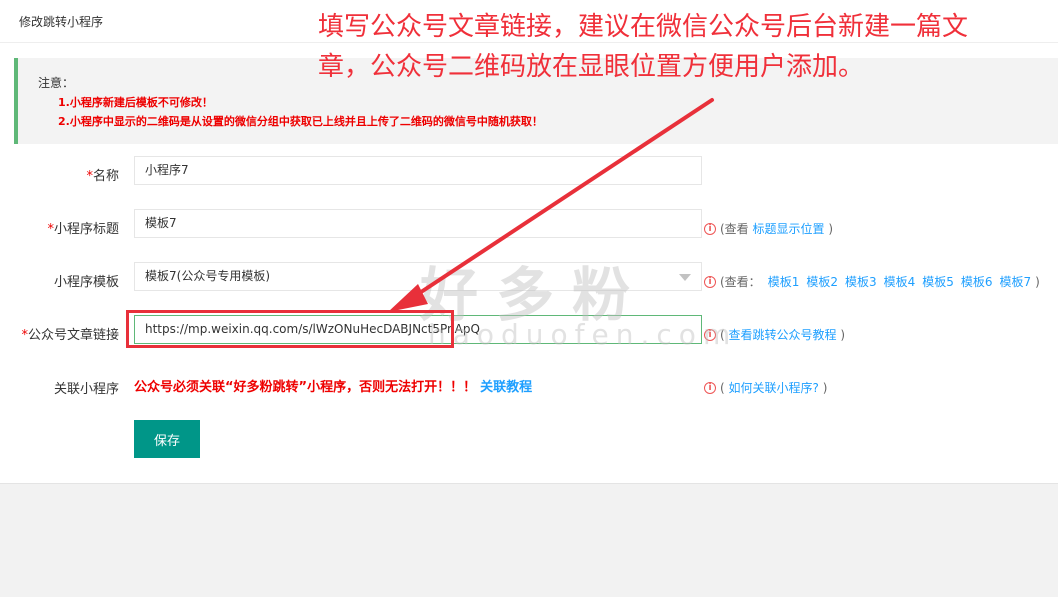 This screenshot has width=1058, height=597. I want to click on template-link-1: 模板1, so click(784, 281).